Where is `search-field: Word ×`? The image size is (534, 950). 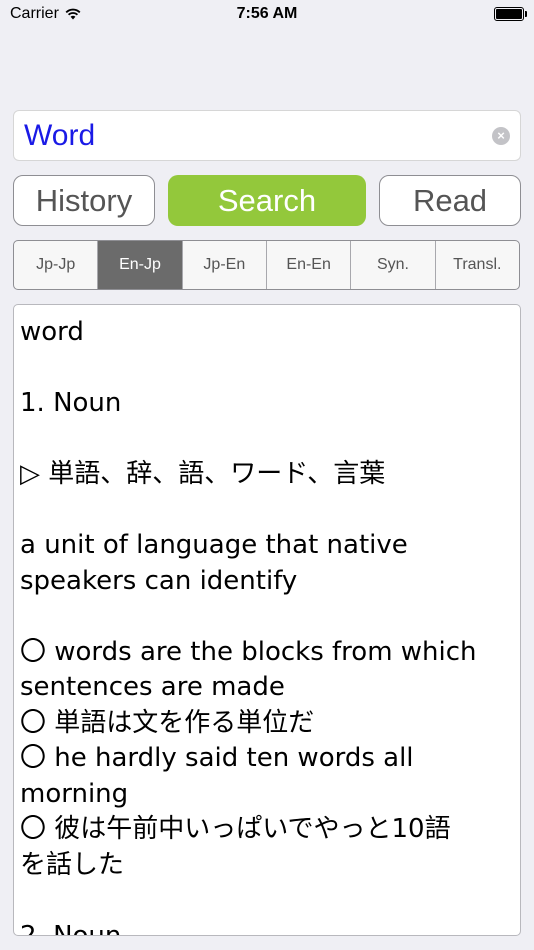 search-field: Word × is located at coordinates (267, 135).